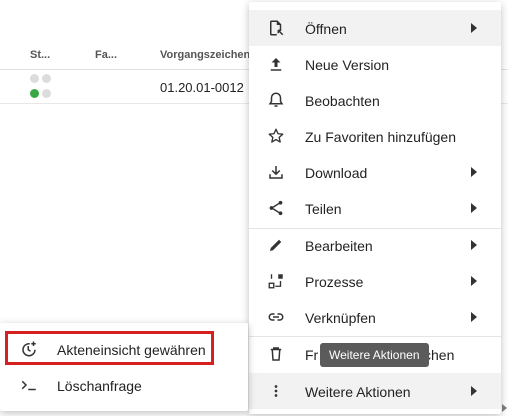  What do you see at coordinates (205, 55) in the screenshot?
I see `column-header-vorgangszeichen: Vorgangszeichen` at bounding box center [205, 55].